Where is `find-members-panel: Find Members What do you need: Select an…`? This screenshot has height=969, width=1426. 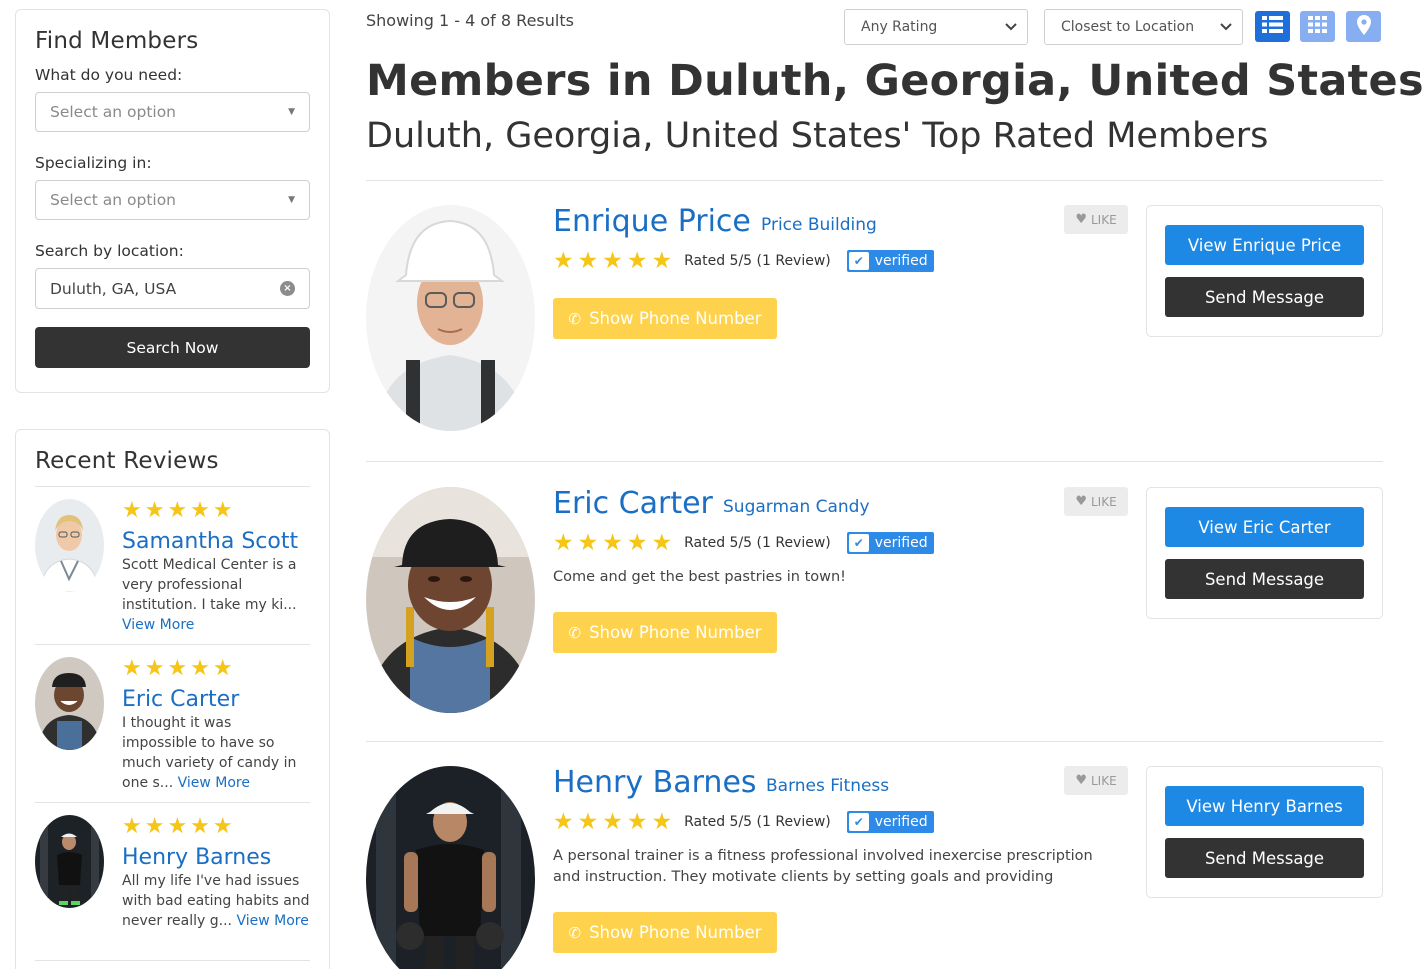 find-members-panel: Find Members What do you need: Select an… is located at coordinates (172, 201).